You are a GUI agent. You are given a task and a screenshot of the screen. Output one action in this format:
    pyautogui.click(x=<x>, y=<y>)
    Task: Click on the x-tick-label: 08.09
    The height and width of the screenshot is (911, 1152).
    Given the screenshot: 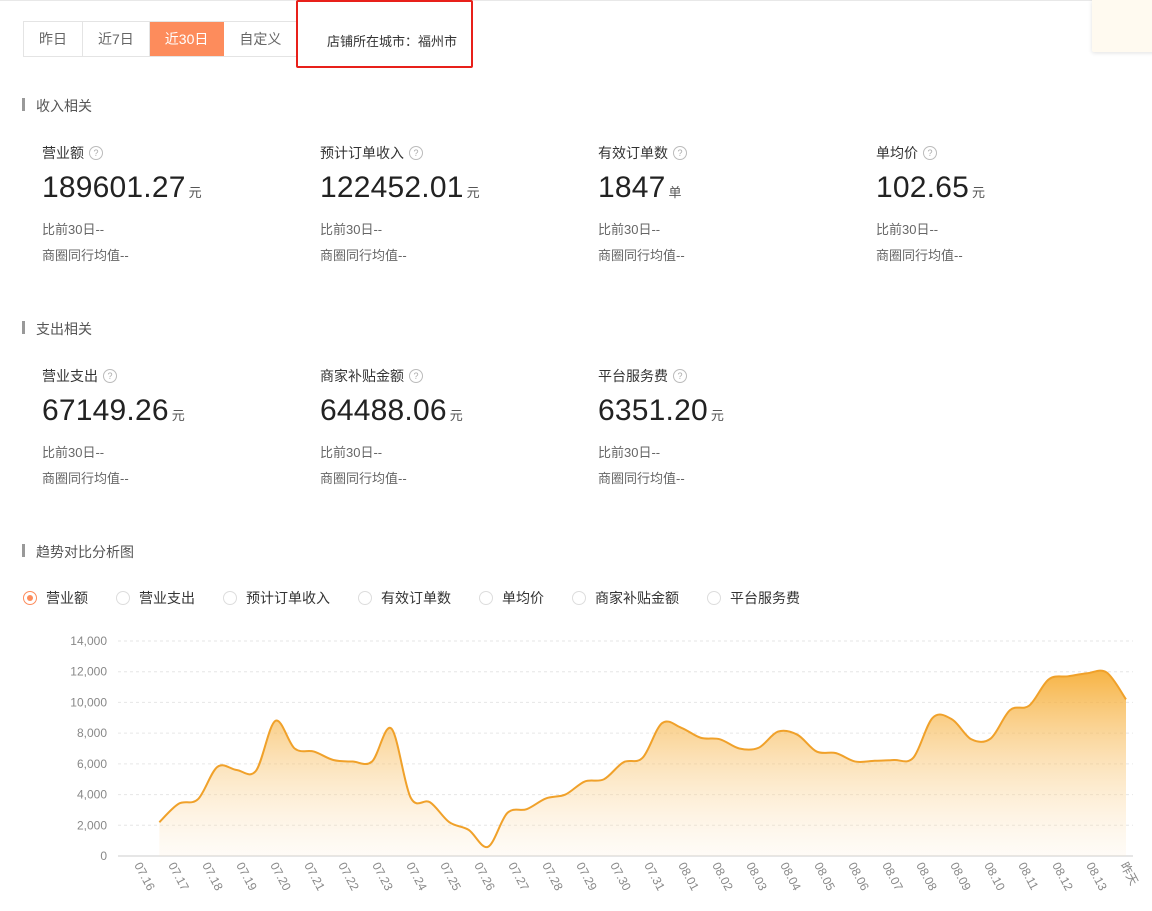 What is the action you would take?
    pyautogui.click(x=960, y=876)
    